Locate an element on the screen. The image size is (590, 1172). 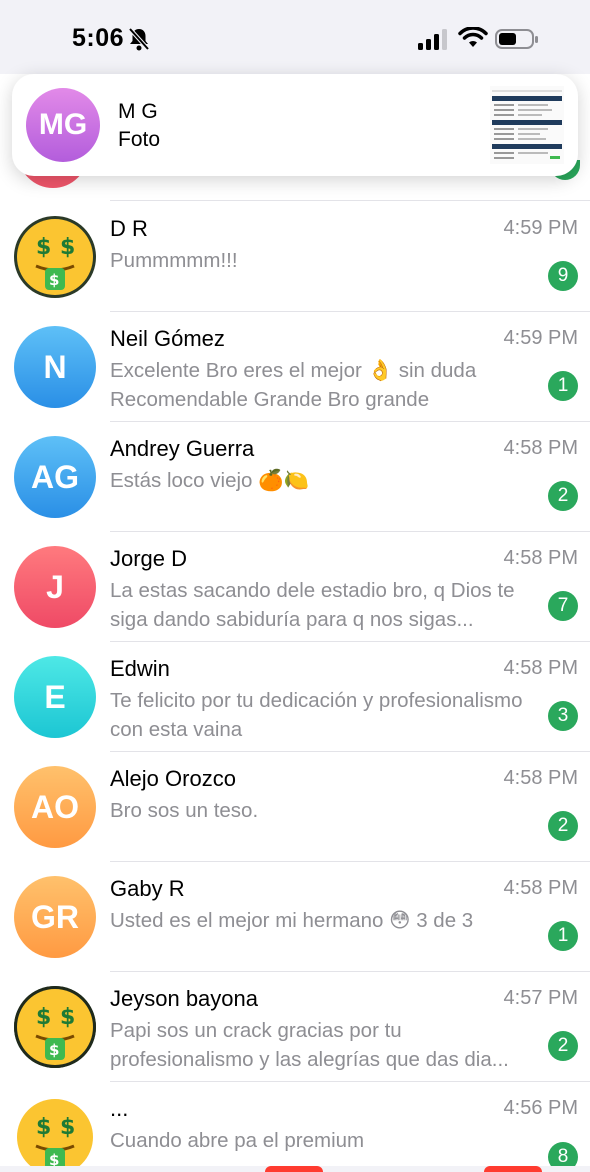
unread-badge: 9 is located at coordinates (563, 276).